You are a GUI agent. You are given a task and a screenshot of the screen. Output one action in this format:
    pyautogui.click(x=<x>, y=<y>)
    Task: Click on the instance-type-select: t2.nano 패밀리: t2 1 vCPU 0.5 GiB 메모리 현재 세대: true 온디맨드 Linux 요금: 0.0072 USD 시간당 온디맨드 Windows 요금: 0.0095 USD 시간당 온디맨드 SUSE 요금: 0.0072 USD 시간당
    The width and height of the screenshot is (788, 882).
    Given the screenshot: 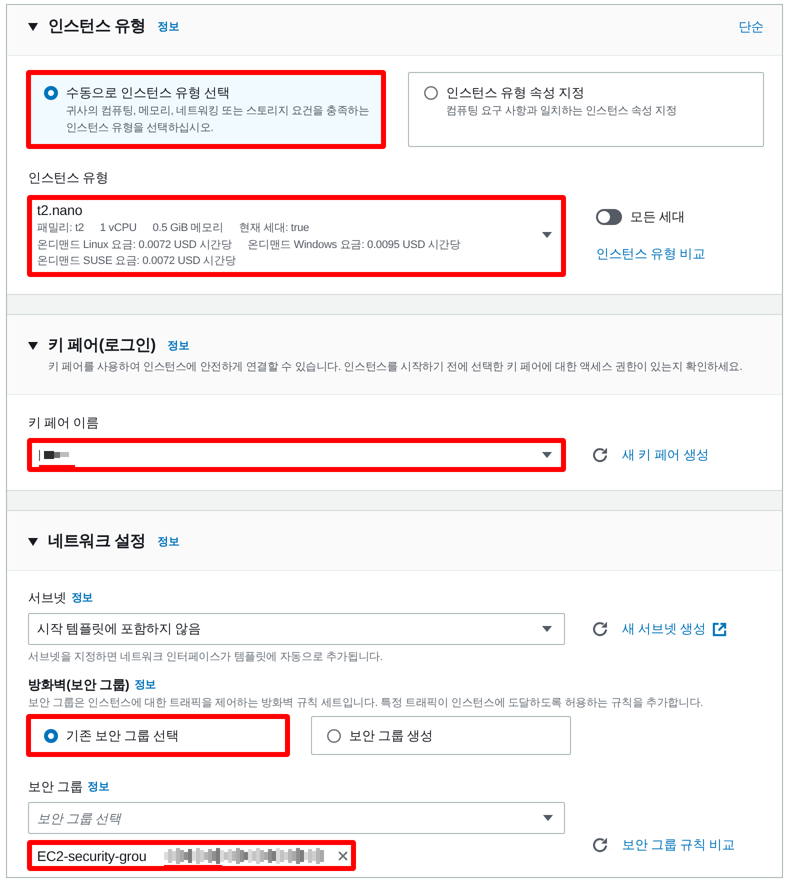 What is the action you would take?
    pyautogui.click(x=296, y=236)
    